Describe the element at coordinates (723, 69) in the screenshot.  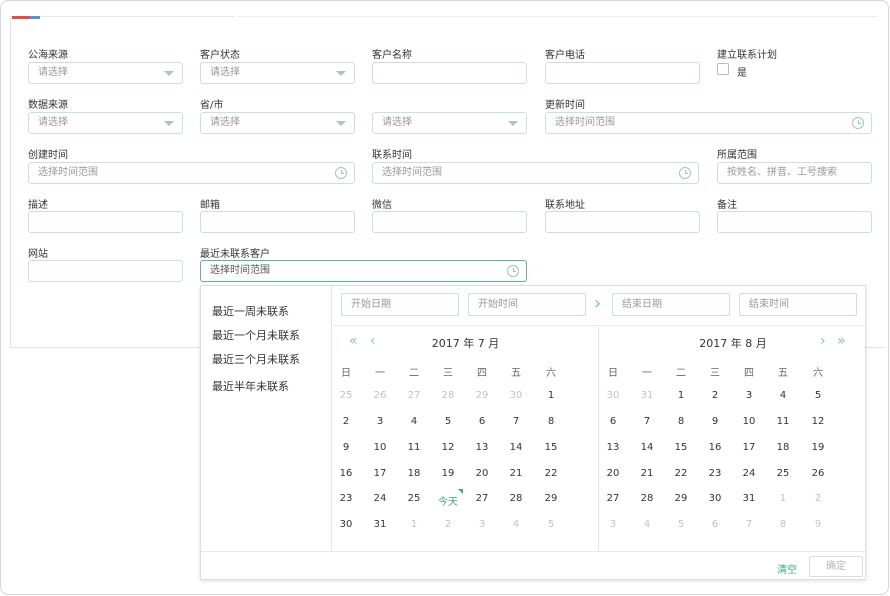
I see `contact-plan-checkbox` at that location.